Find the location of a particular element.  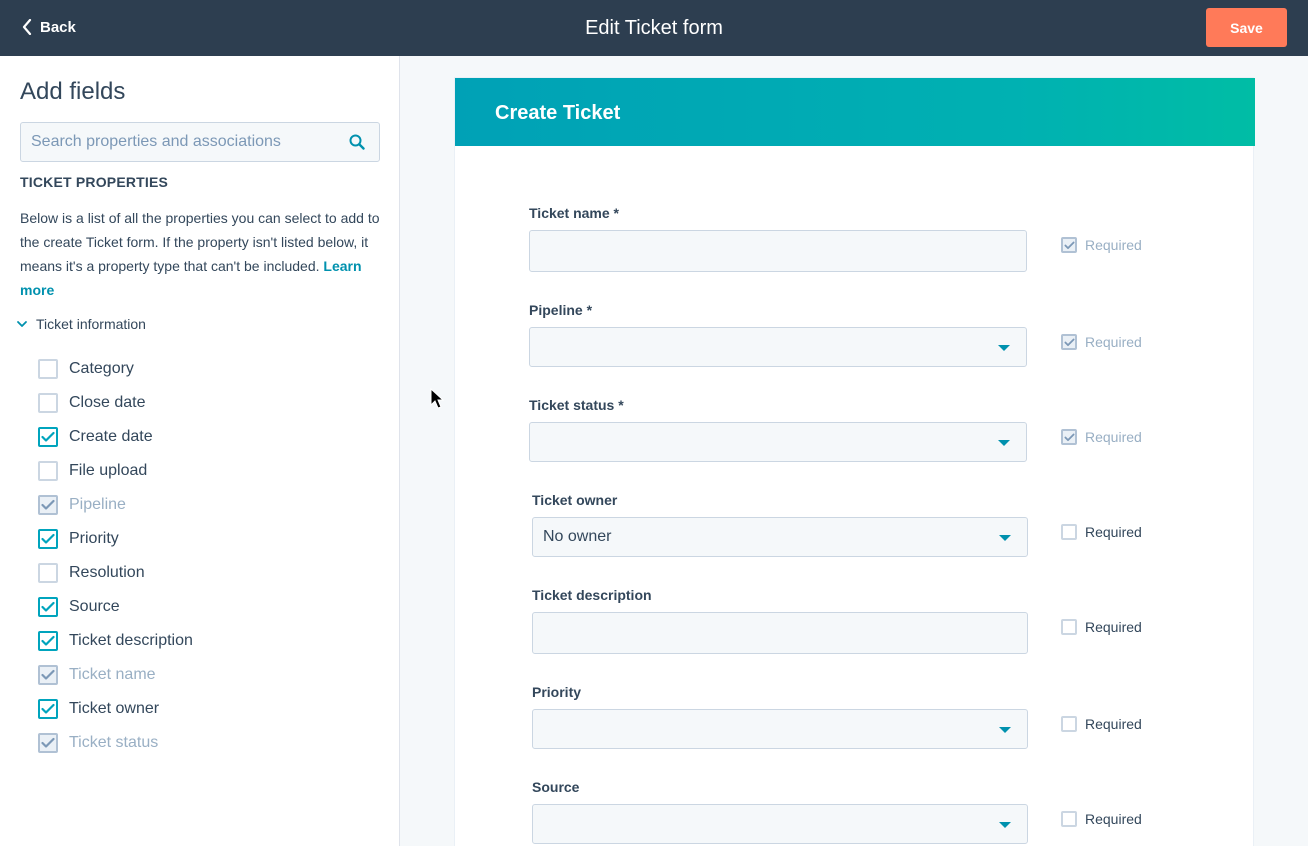

property-item: Source is located at coordinates (115, 607).